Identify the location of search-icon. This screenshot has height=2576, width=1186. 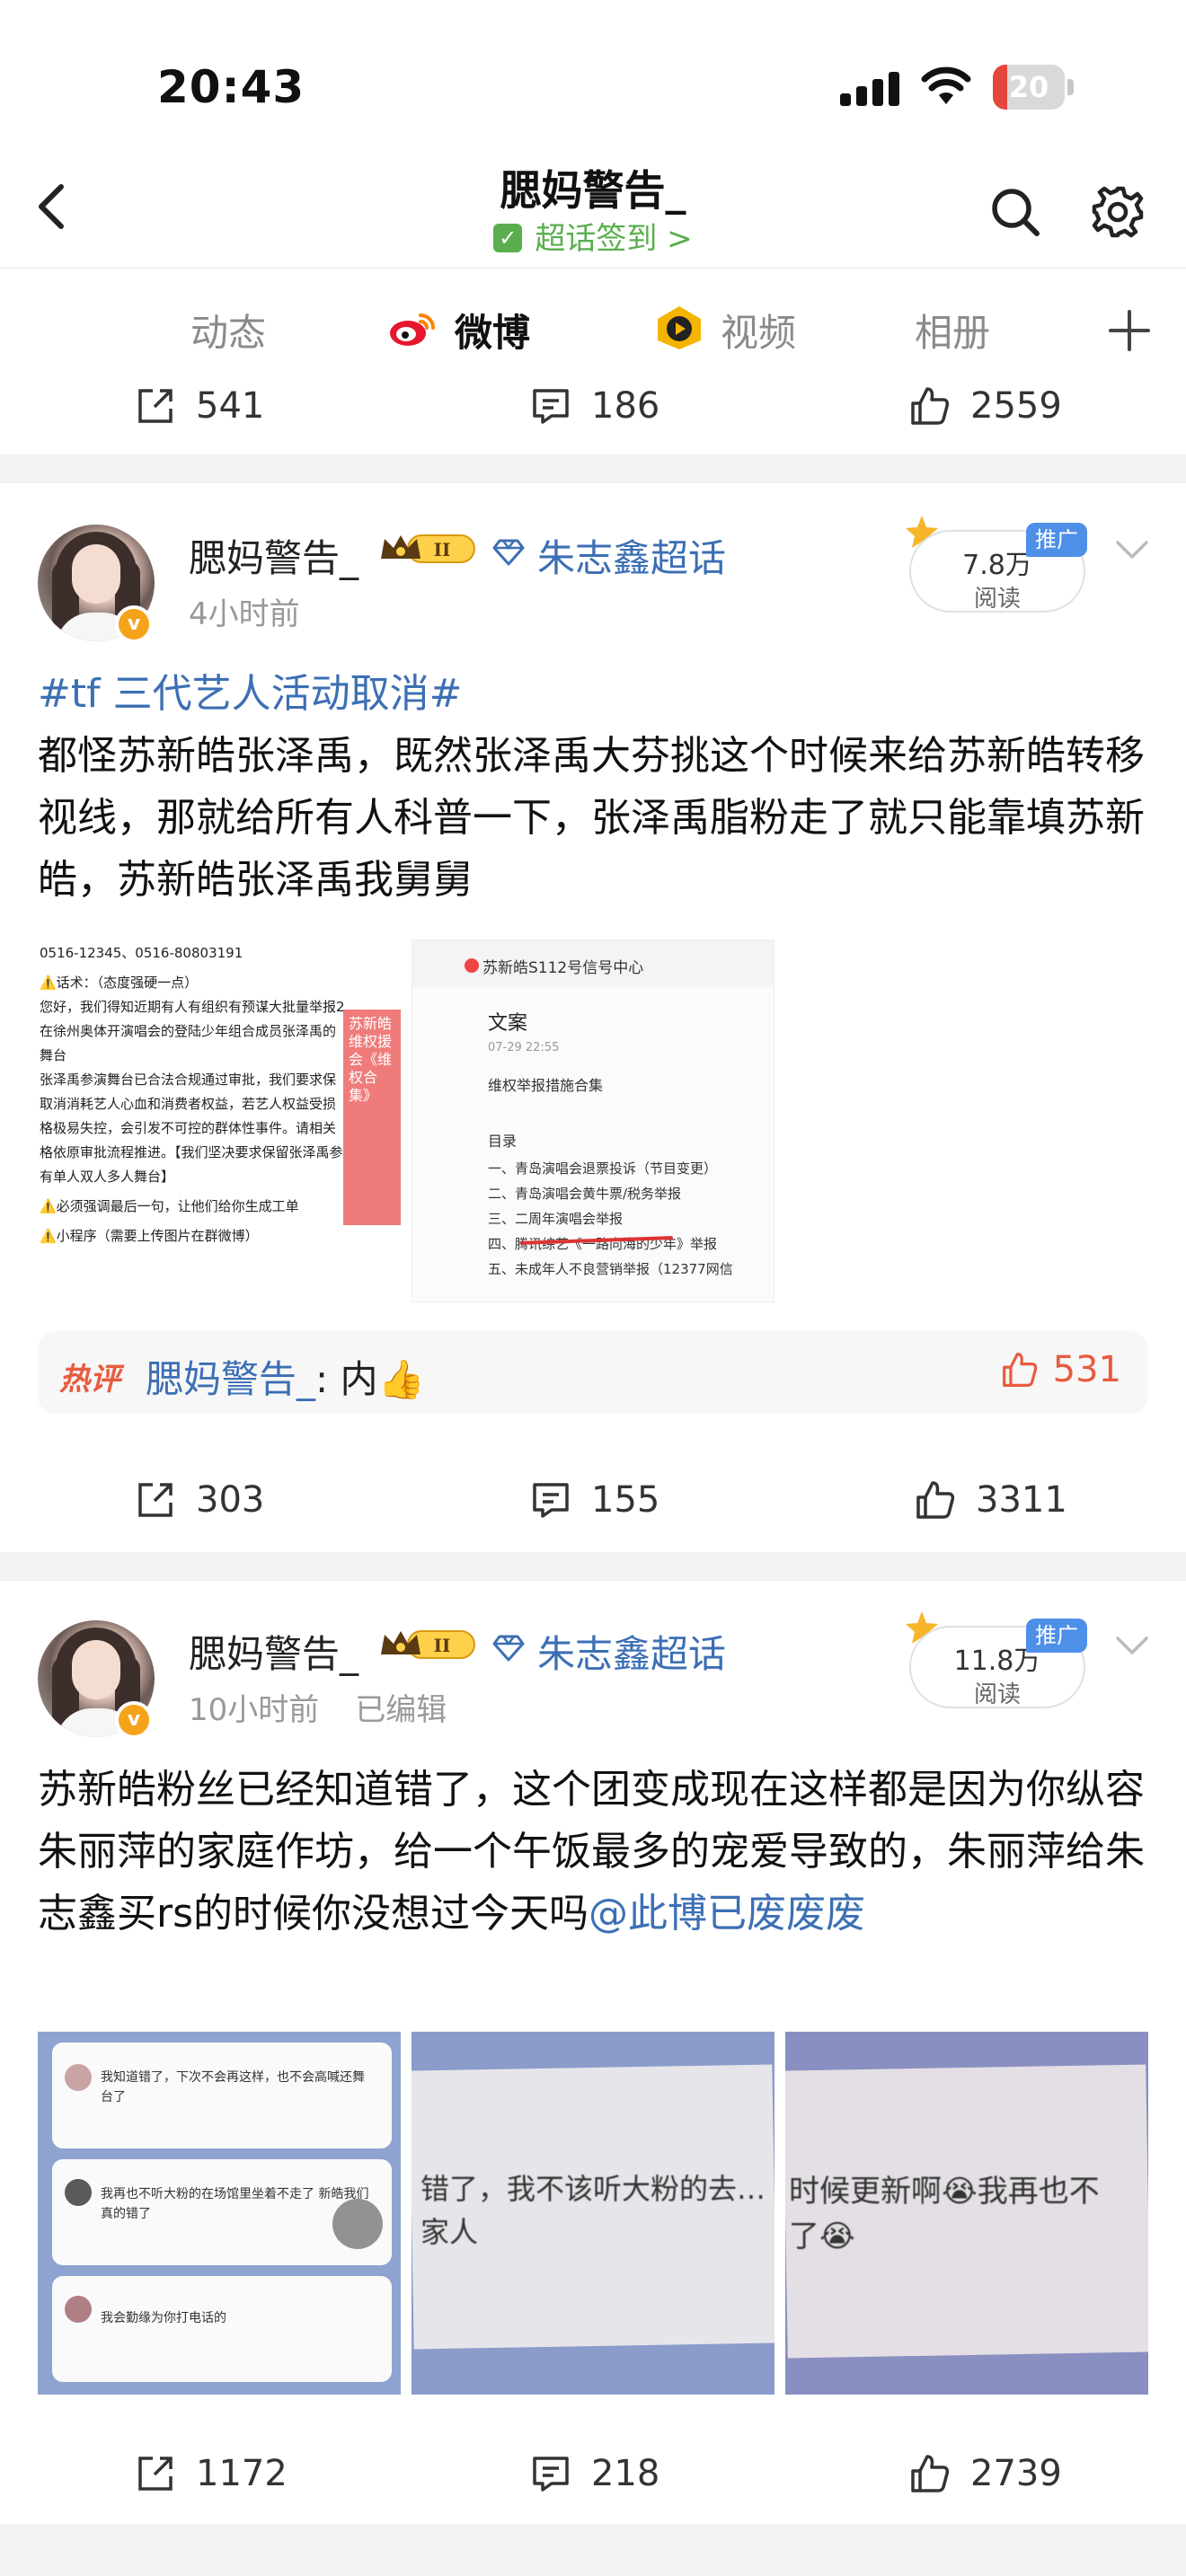
(1015, 212).